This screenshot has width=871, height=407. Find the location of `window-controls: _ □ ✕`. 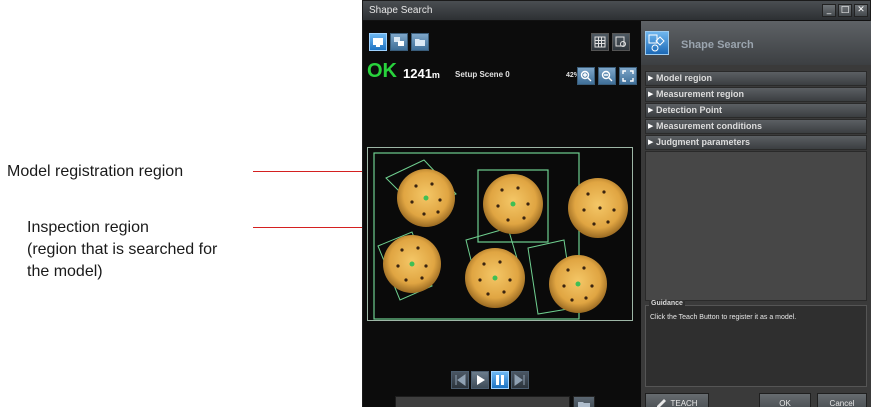

window-controls: _ □ ✕ is located at coordinates (845, 10).